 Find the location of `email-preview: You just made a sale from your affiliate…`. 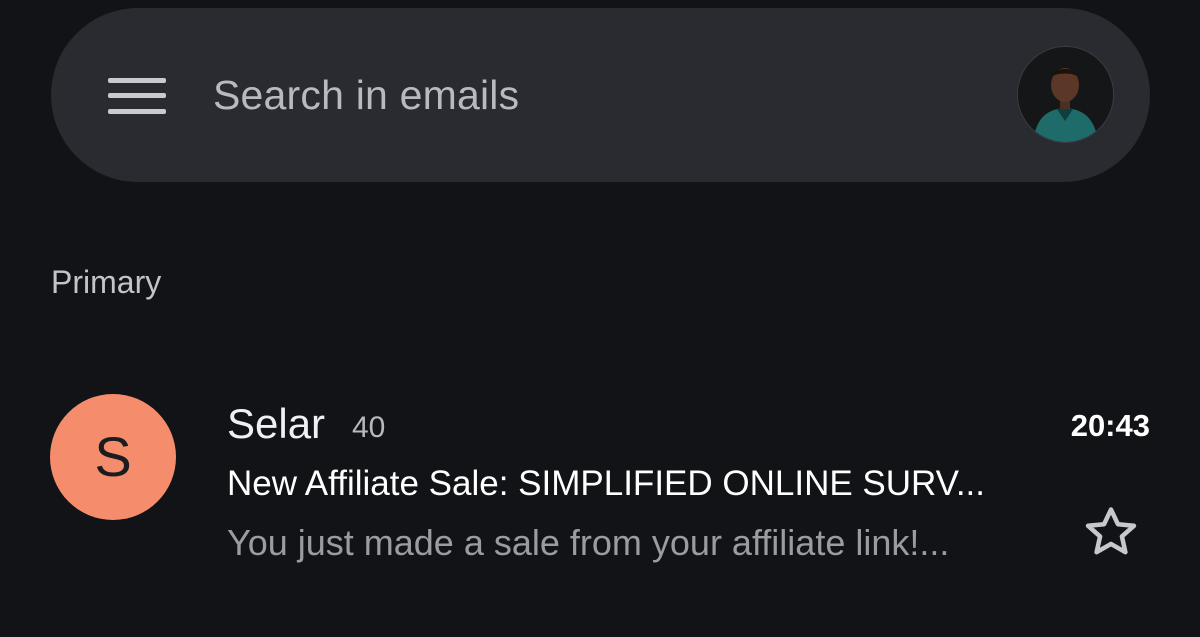

email-preview: You just made a sale from your affiliate… is located at coordinates (588, 542).